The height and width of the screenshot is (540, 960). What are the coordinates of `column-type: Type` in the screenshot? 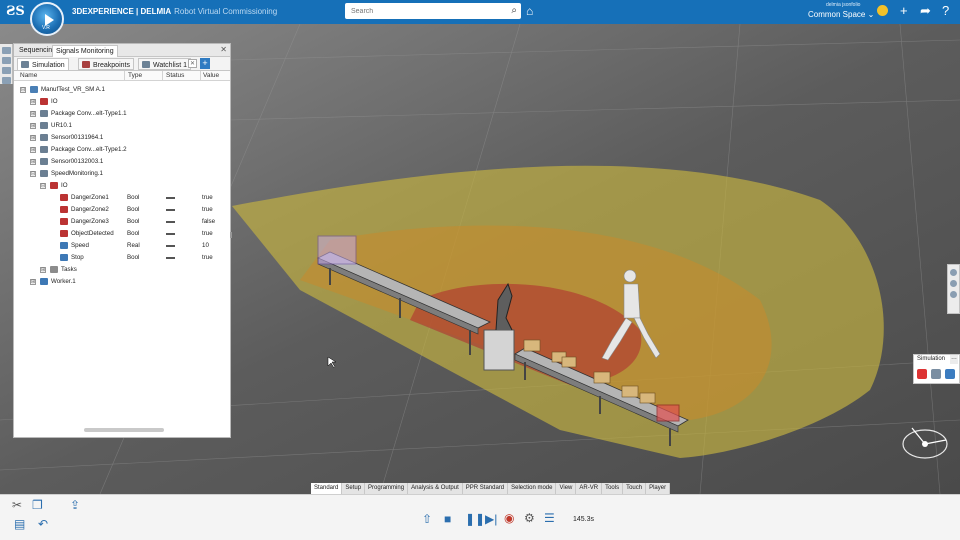 It's located at (135, 75).